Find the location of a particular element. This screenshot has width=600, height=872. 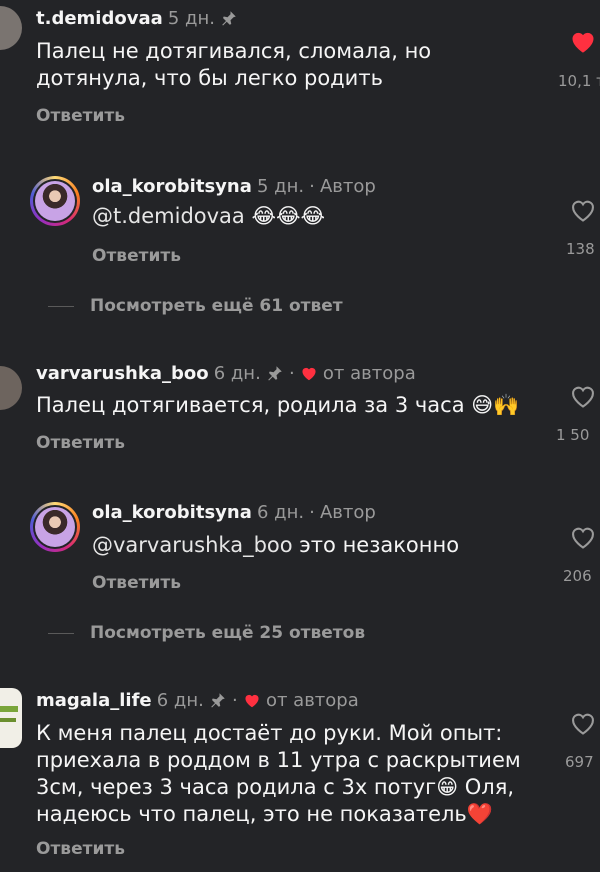

comment-header: ola_korobitsyna 5 дн. · Автор is located at coordinates (234, 186).